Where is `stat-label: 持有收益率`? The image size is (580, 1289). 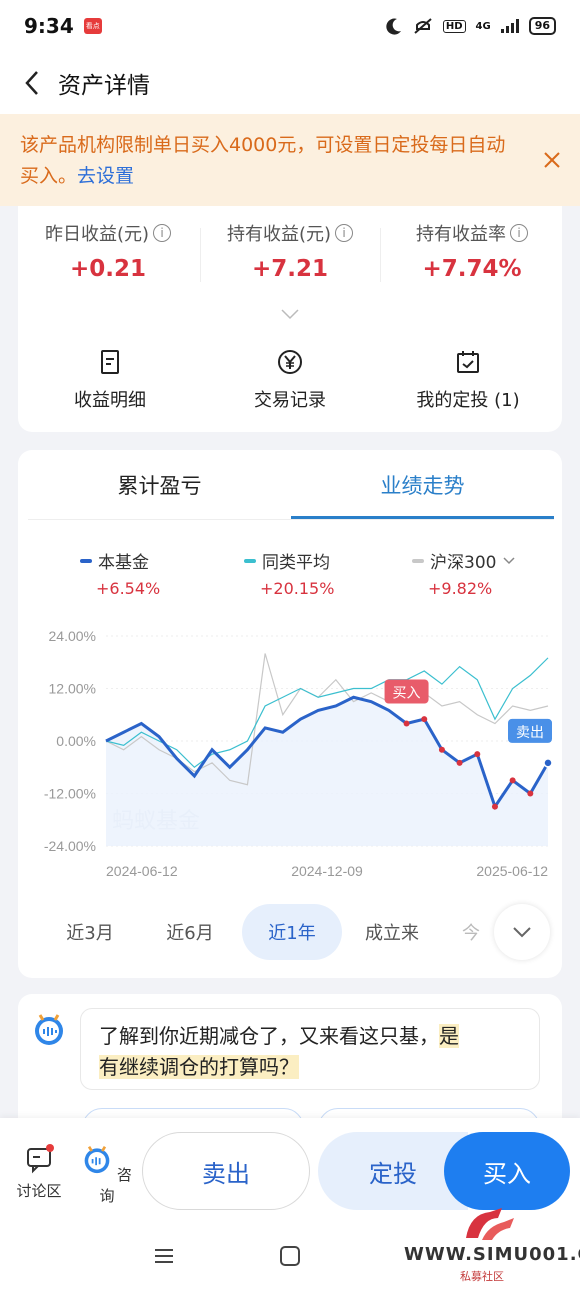 stat-label: 持有收益率 is located at coordinates (461, 234).